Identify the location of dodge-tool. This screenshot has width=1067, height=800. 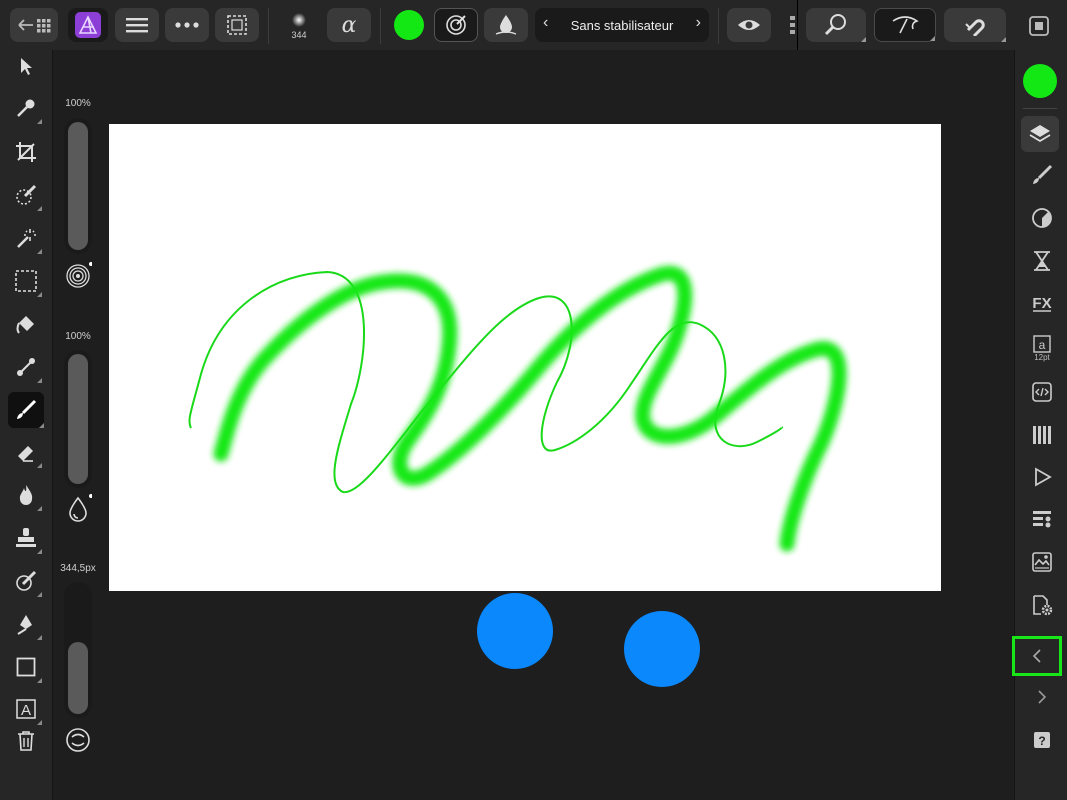
(26, 495).